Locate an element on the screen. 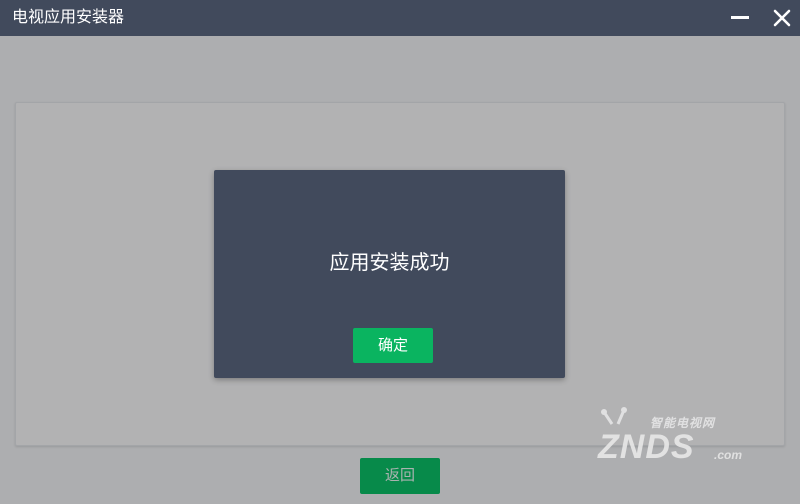  window-title: 电视应用安装器 is located at coordinates (68, 17).